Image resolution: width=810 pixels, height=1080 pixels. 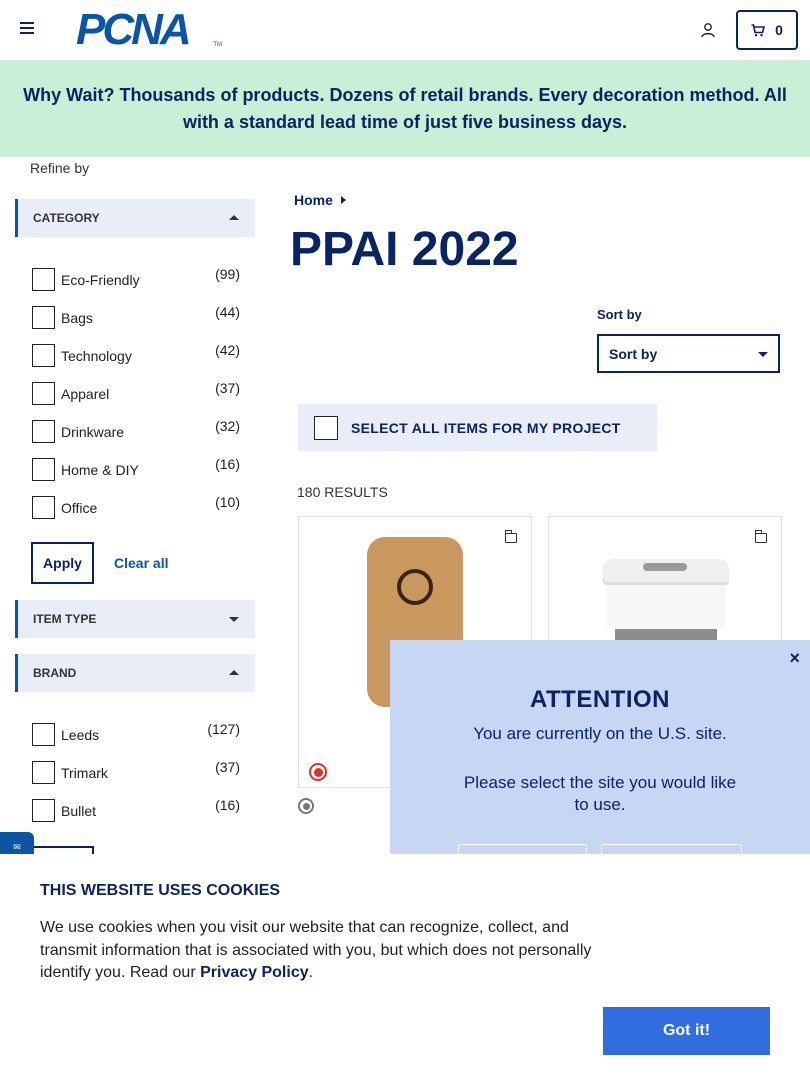 I want to click on option-count: (99), so click(x=227, y=274).